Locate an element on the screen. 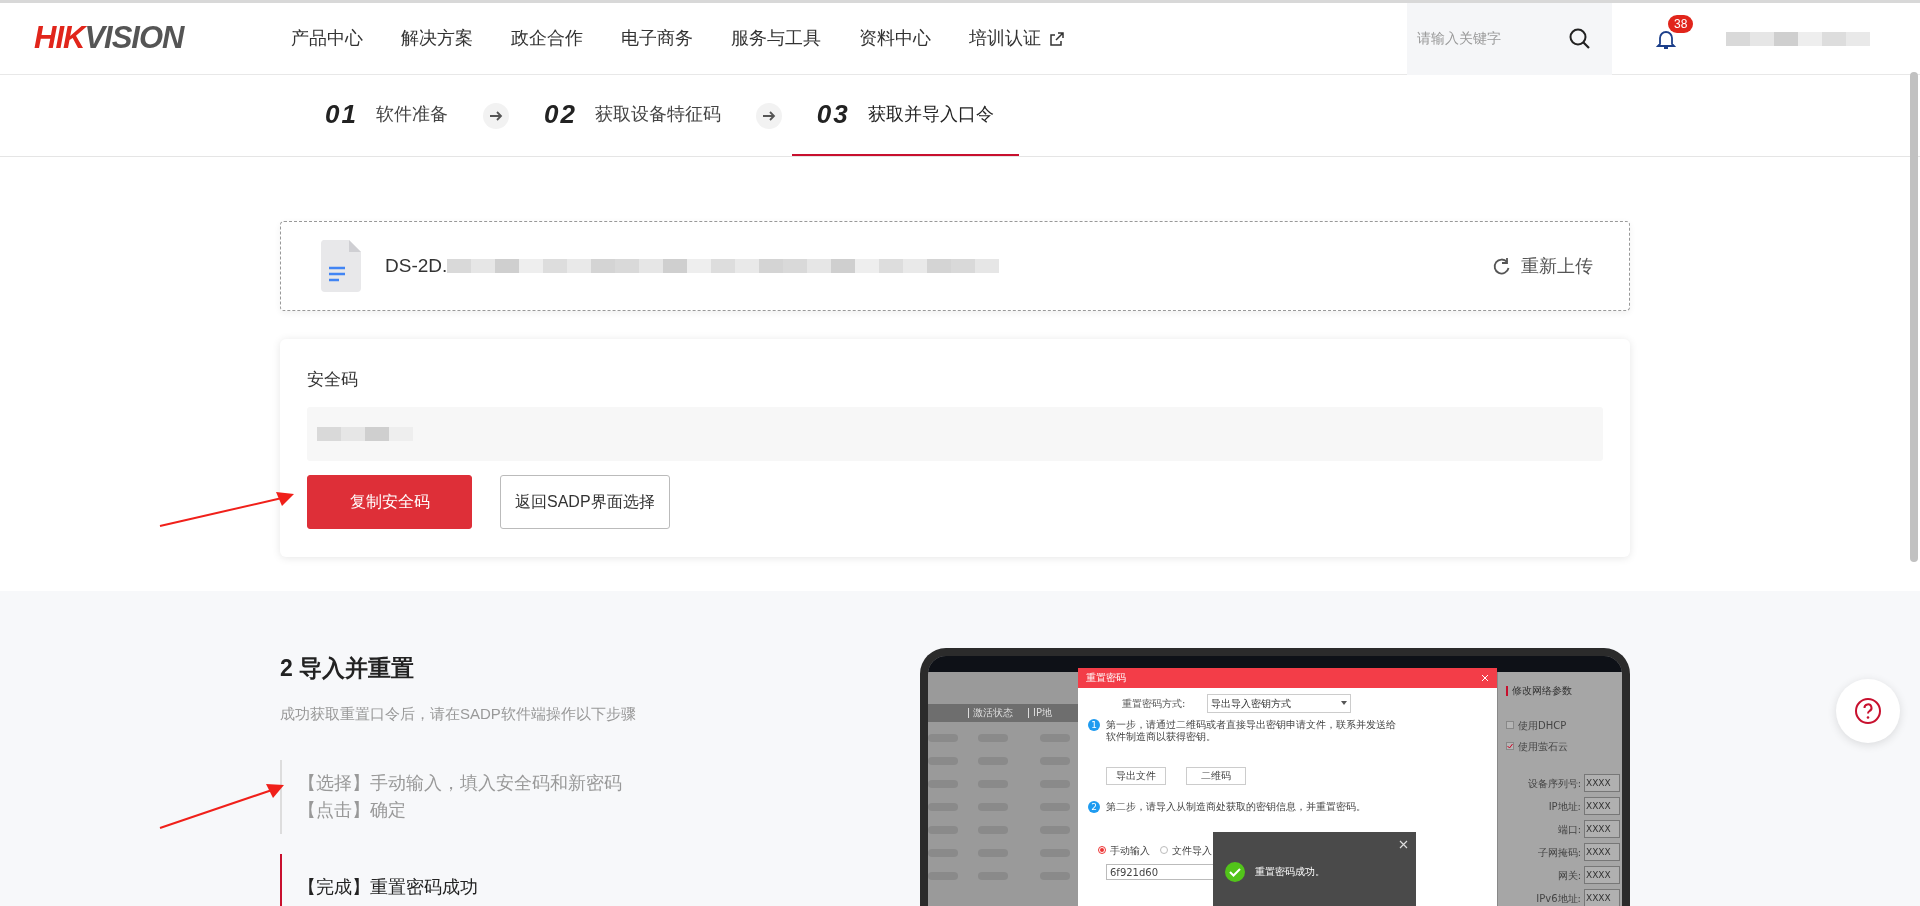 The height and width of the screenshot is (906, 1920). dialog-button: 二维码 is located at coordinates (1216, 775).